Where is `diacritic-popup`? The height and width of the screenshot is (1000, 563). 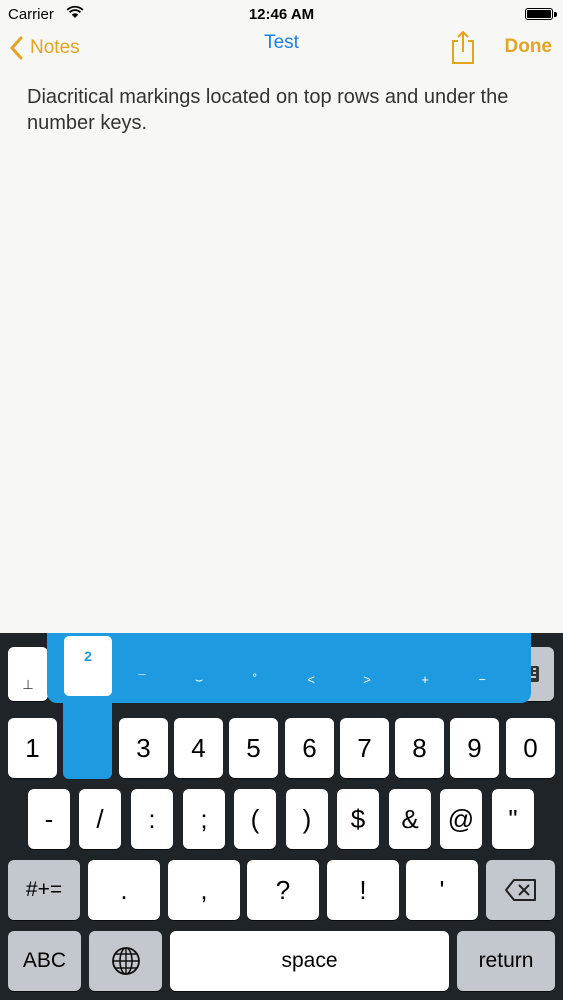 diacritic-popup is located at coordinates (289, 668).